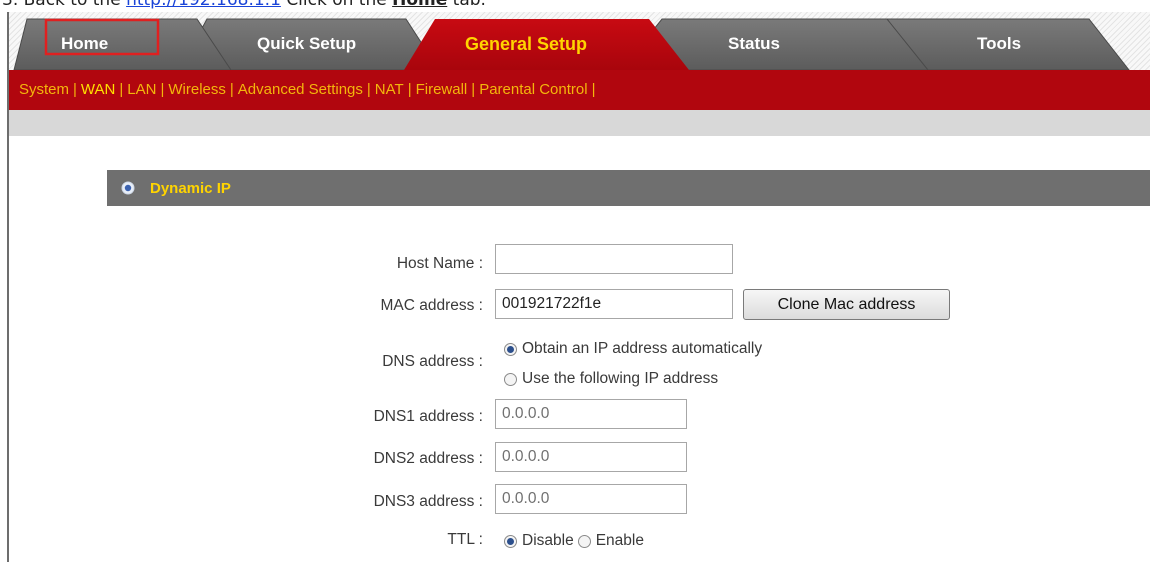 This screenshot has height=562, width=1150. Describe the element at coordinates (389, 89) in the screenshot. I see `subnav-nat: NAT` at that location.